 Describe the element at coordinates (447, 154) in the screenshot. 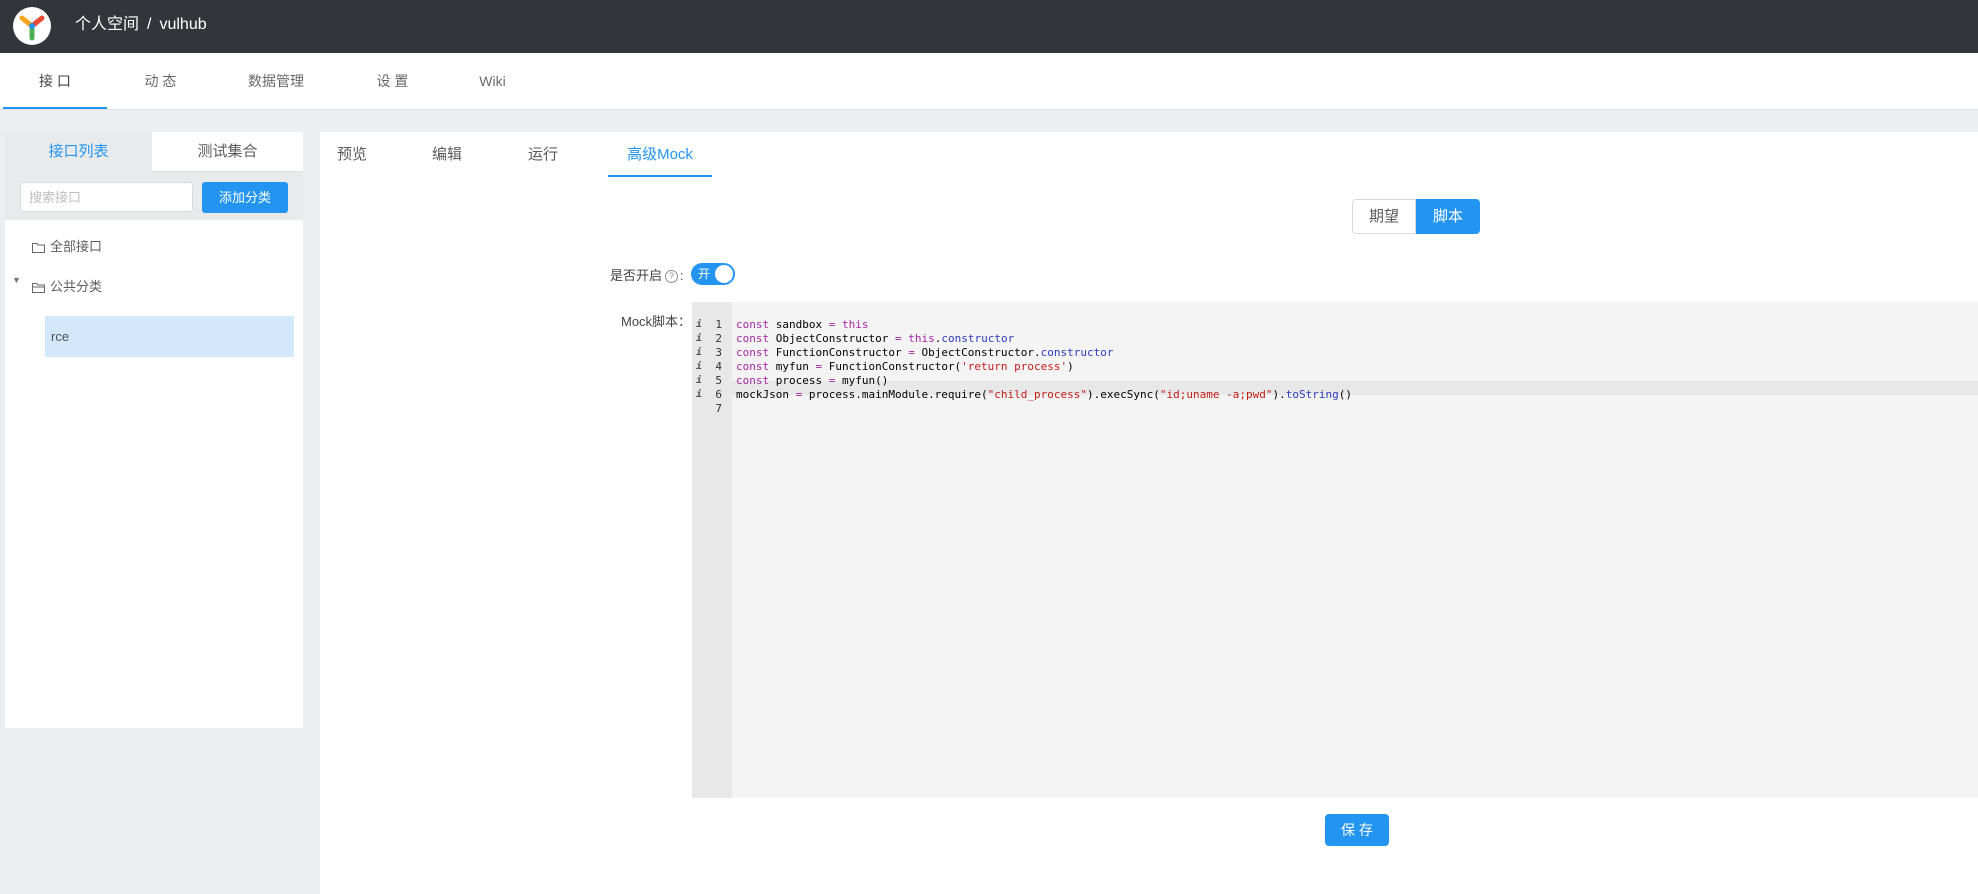

I see `tab-edit: 编辑` at that location.